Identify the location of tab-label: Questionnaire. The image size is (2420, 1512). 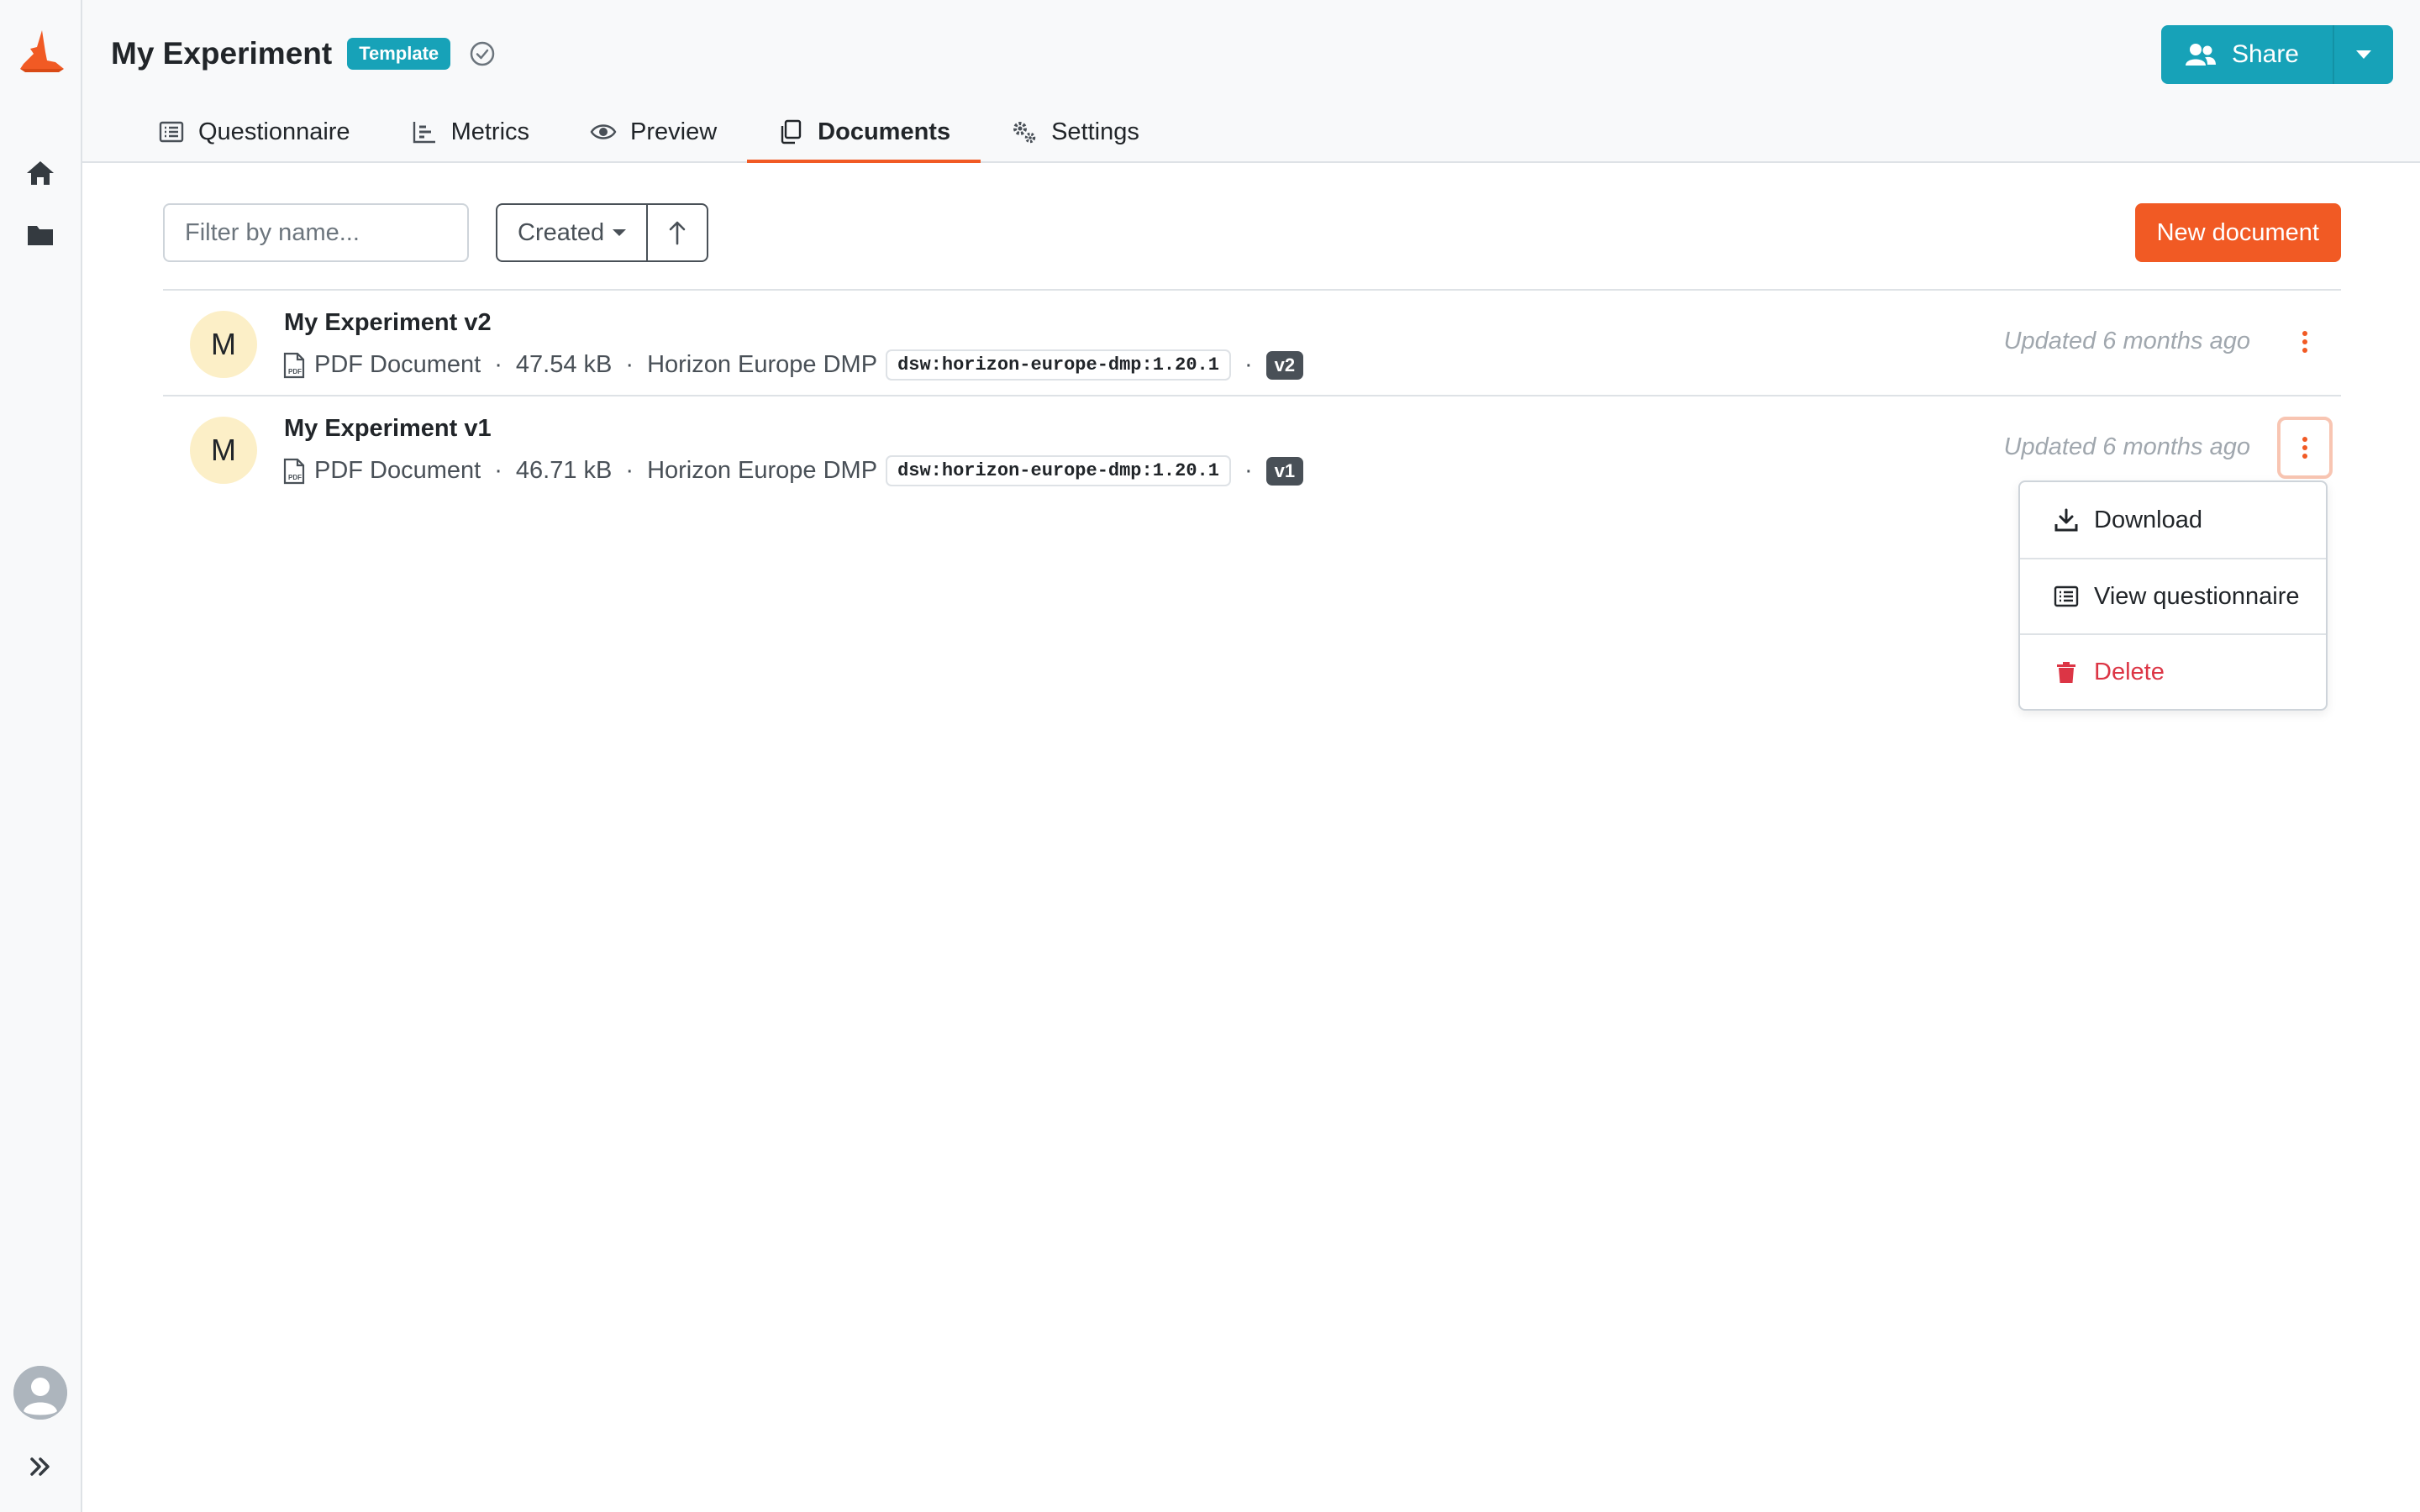
(274, 131).